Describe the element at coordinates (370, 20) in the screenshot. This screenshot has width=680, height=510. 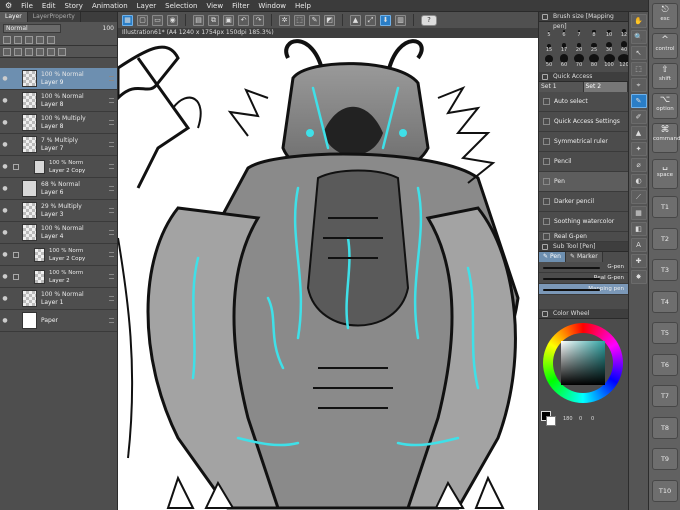
I see `expand-icon: ⤢` at that location.